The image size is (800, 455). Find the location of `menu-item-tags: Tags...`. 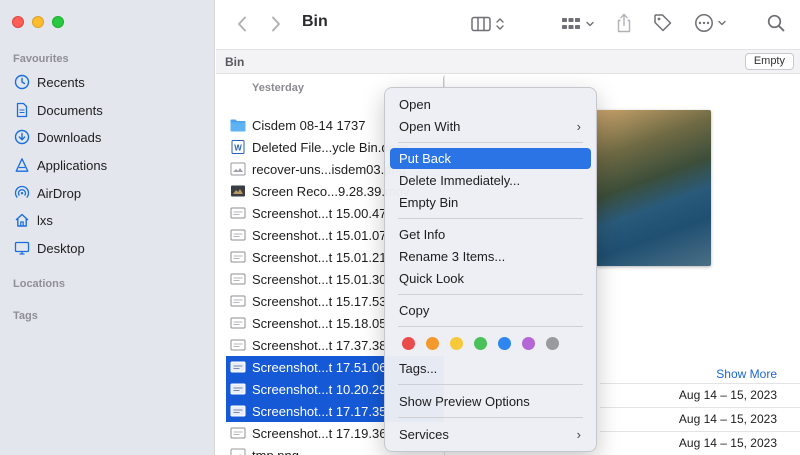

menu-item-tags: Tags... is located at coordinates (490, 368).